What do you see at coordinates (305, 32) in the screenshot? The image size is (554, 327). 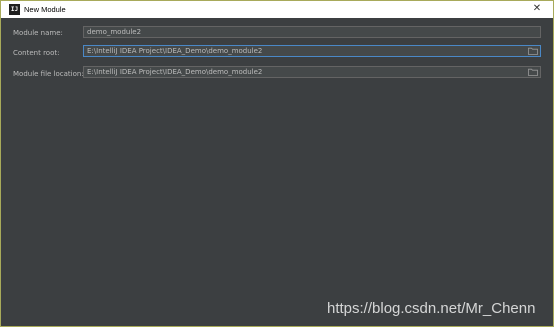 I see `module-name-input` at bounding box center [305, 32].